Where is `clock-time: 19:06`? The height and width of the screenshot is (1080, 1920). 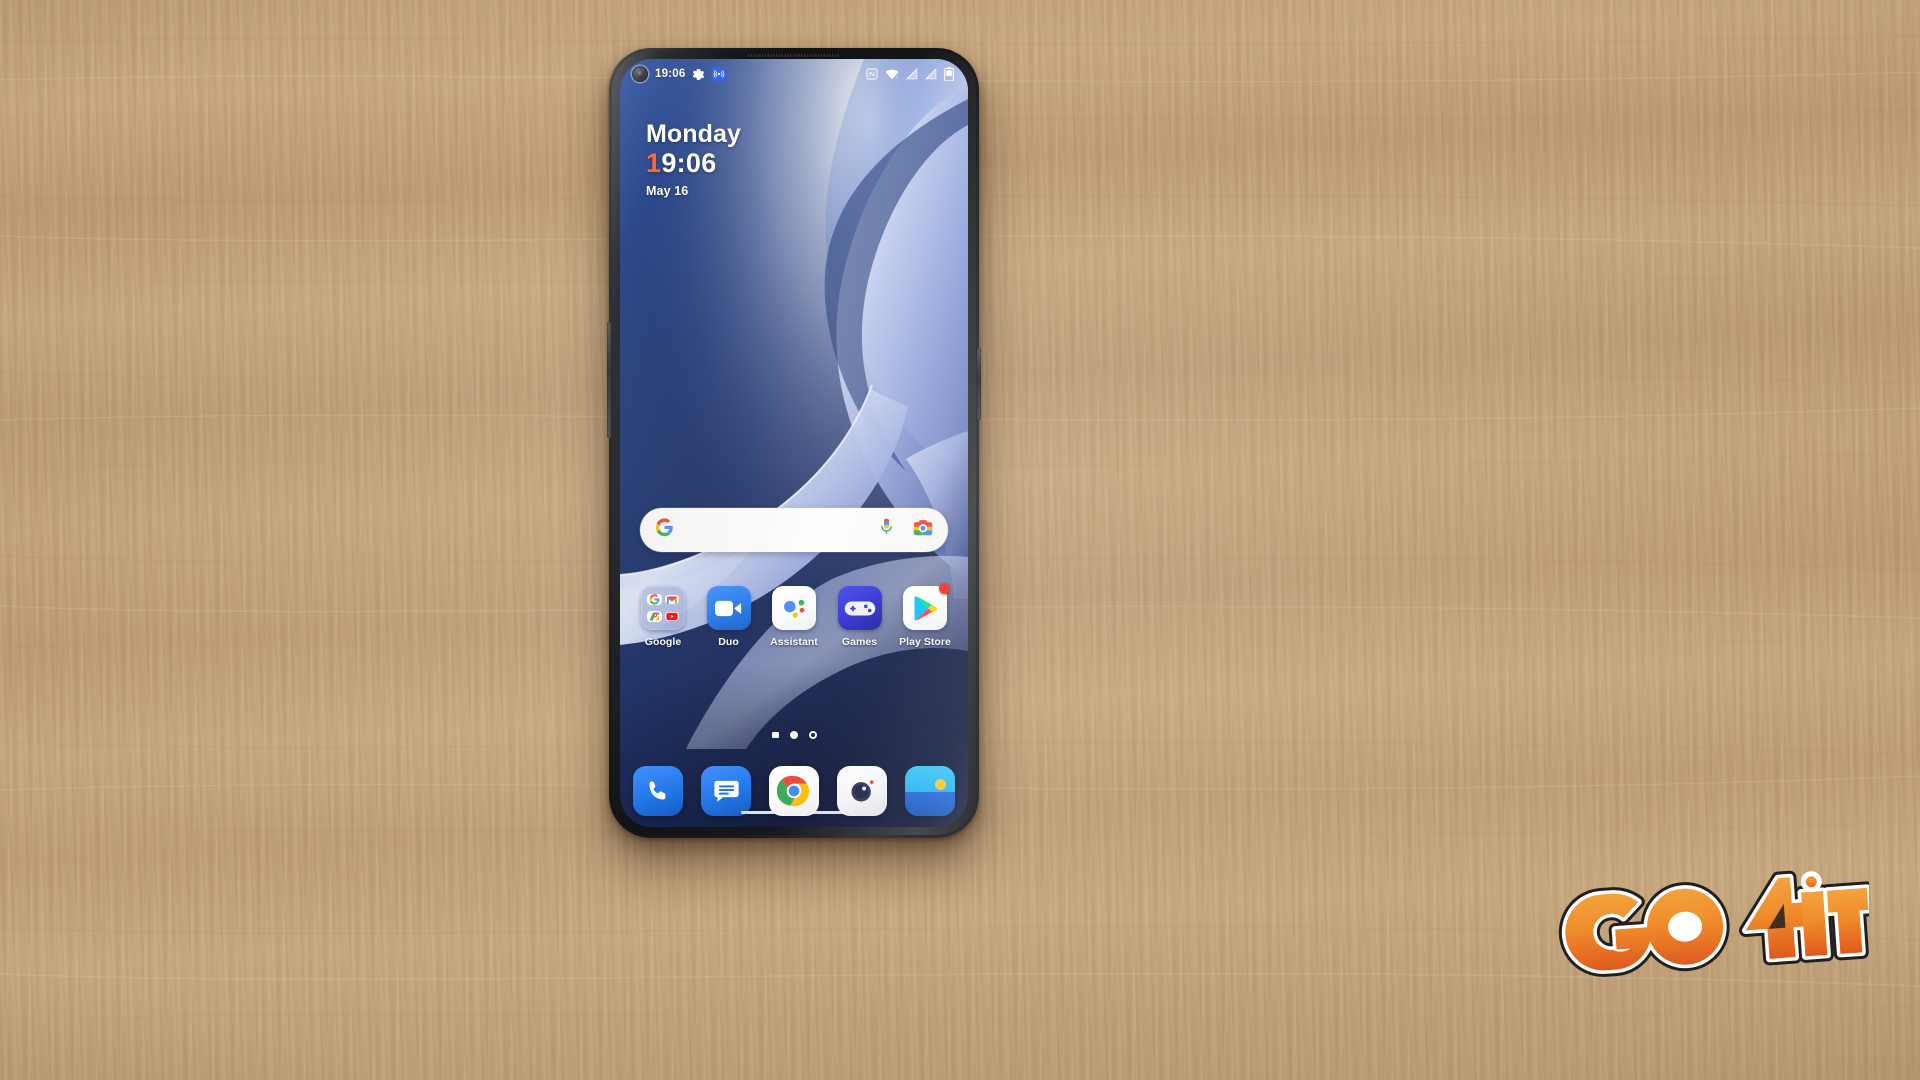
clock-time: 19:06 is located at coordinates (693, 164).